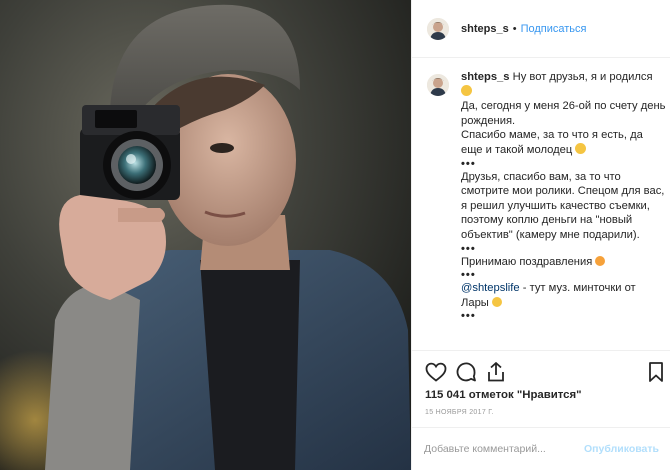 The height and width of the screenshot is (470, 670). Describe the element at coordinates (466, 90) in the screenshot. I see `smile-emoji-icon` at that location.